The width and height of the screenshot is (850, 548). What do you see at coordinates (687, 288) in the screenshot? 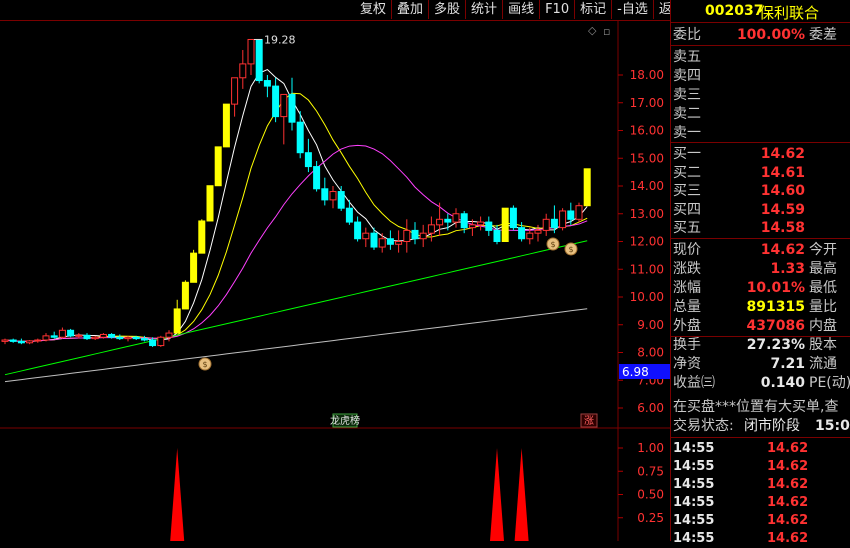
I see `stat-label: 涨幅` at bounding box center [687, 288].